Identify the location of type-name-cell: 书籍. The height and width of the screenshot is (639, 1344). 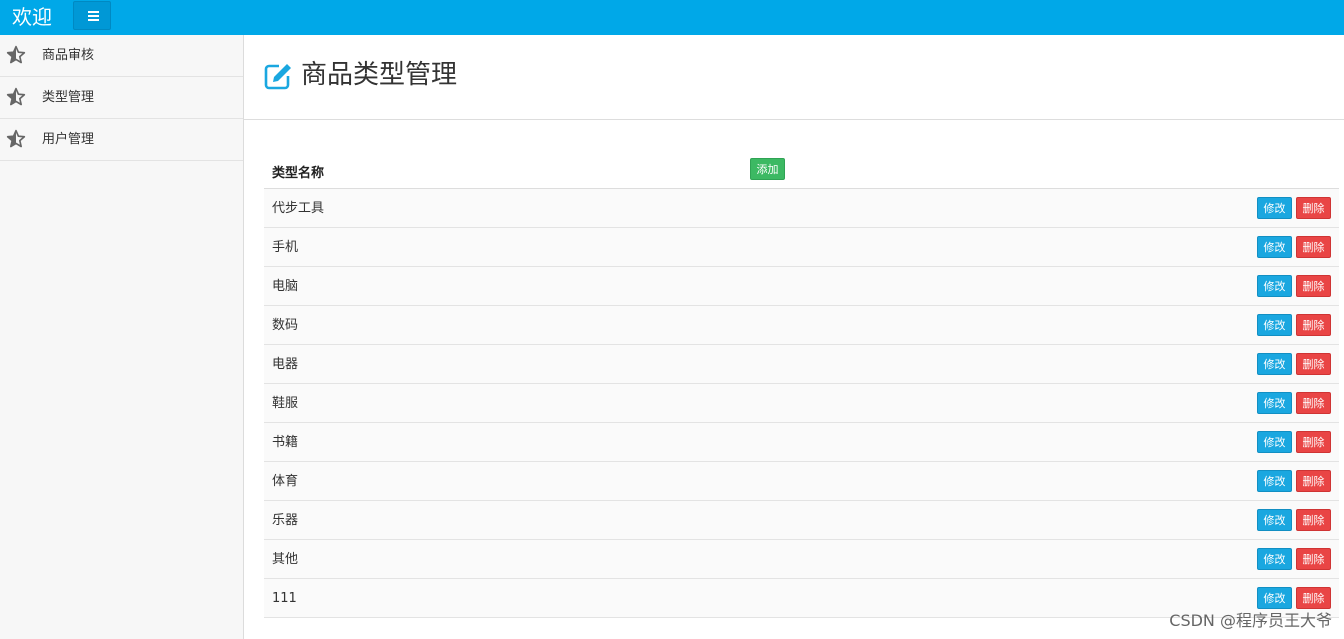
(285, 442).